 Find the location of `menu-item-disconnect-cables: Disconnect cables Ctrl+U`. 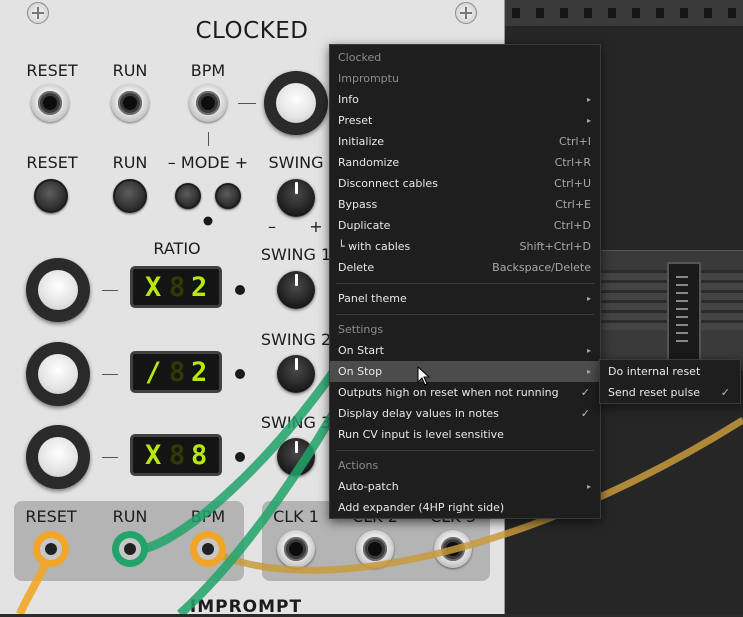

menu-item-disconnect-cables: Disconnect cables Ctrl+U is located at coordinates (465, 183).